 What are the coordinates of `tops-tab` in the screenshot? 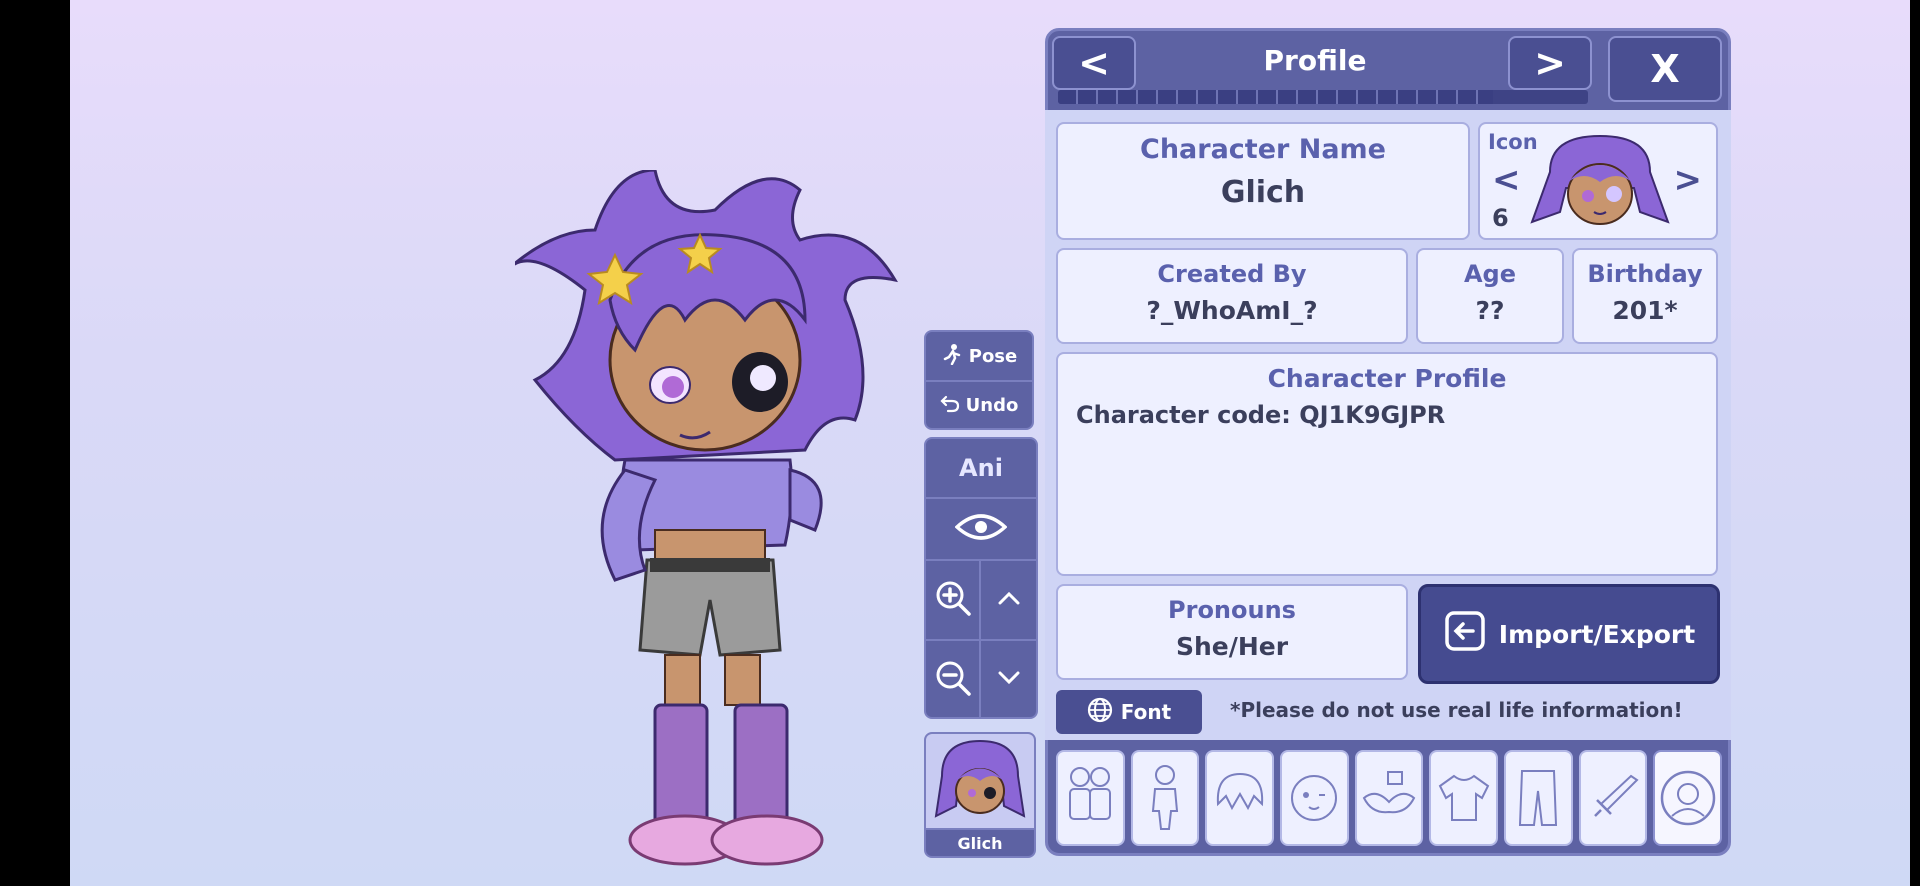 It's located at (1464, 798).